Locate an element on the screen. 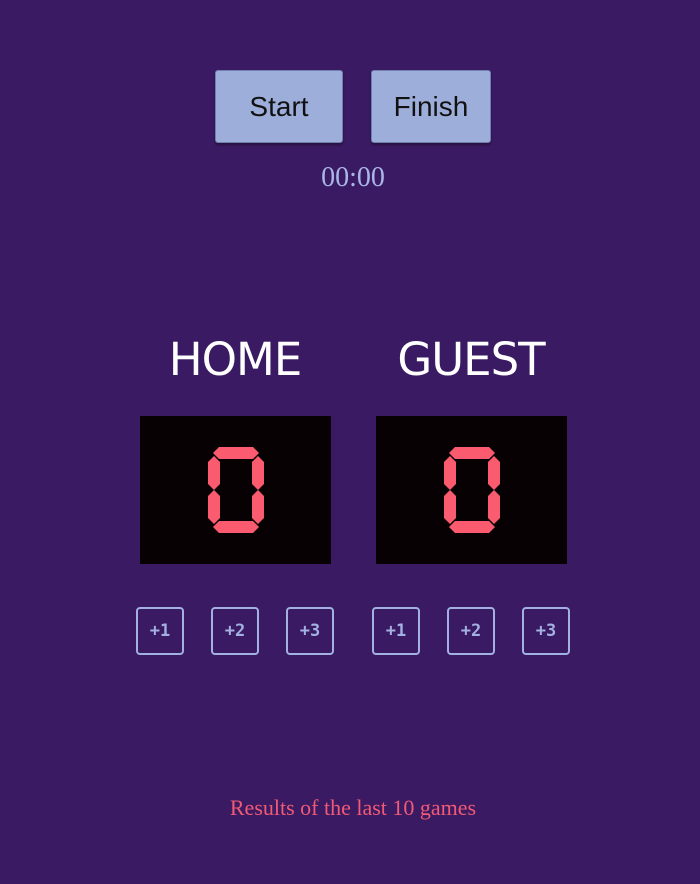 The image size is (700, 884). guest-score-digit is located at coordinates (471, 490).